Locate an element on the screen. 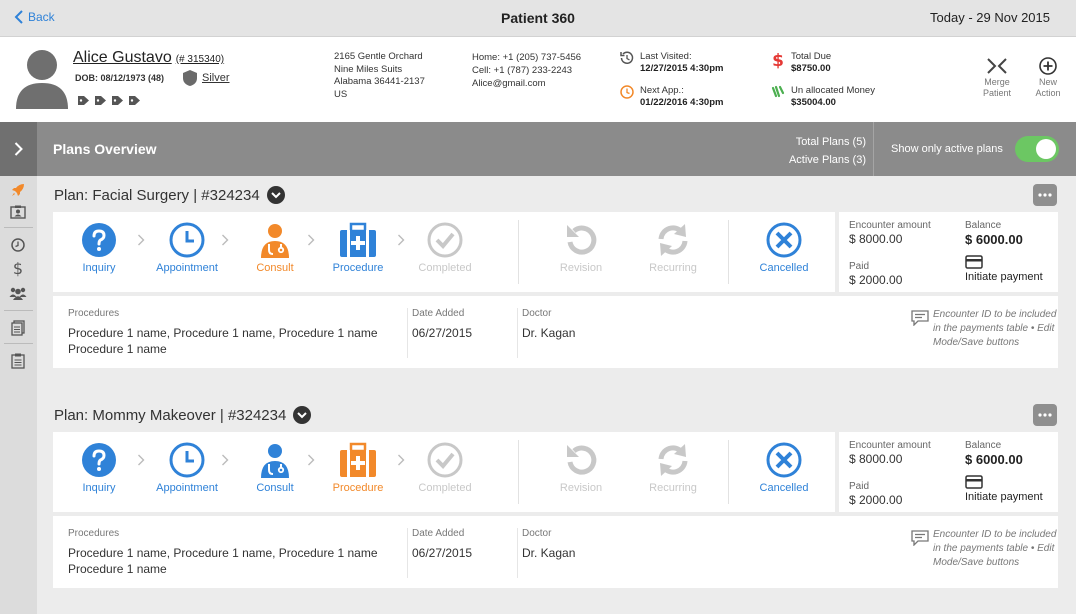 The height and width of the screenshot is (614, 1076). dollar-icon: $ is located at coordinates (778, 60).